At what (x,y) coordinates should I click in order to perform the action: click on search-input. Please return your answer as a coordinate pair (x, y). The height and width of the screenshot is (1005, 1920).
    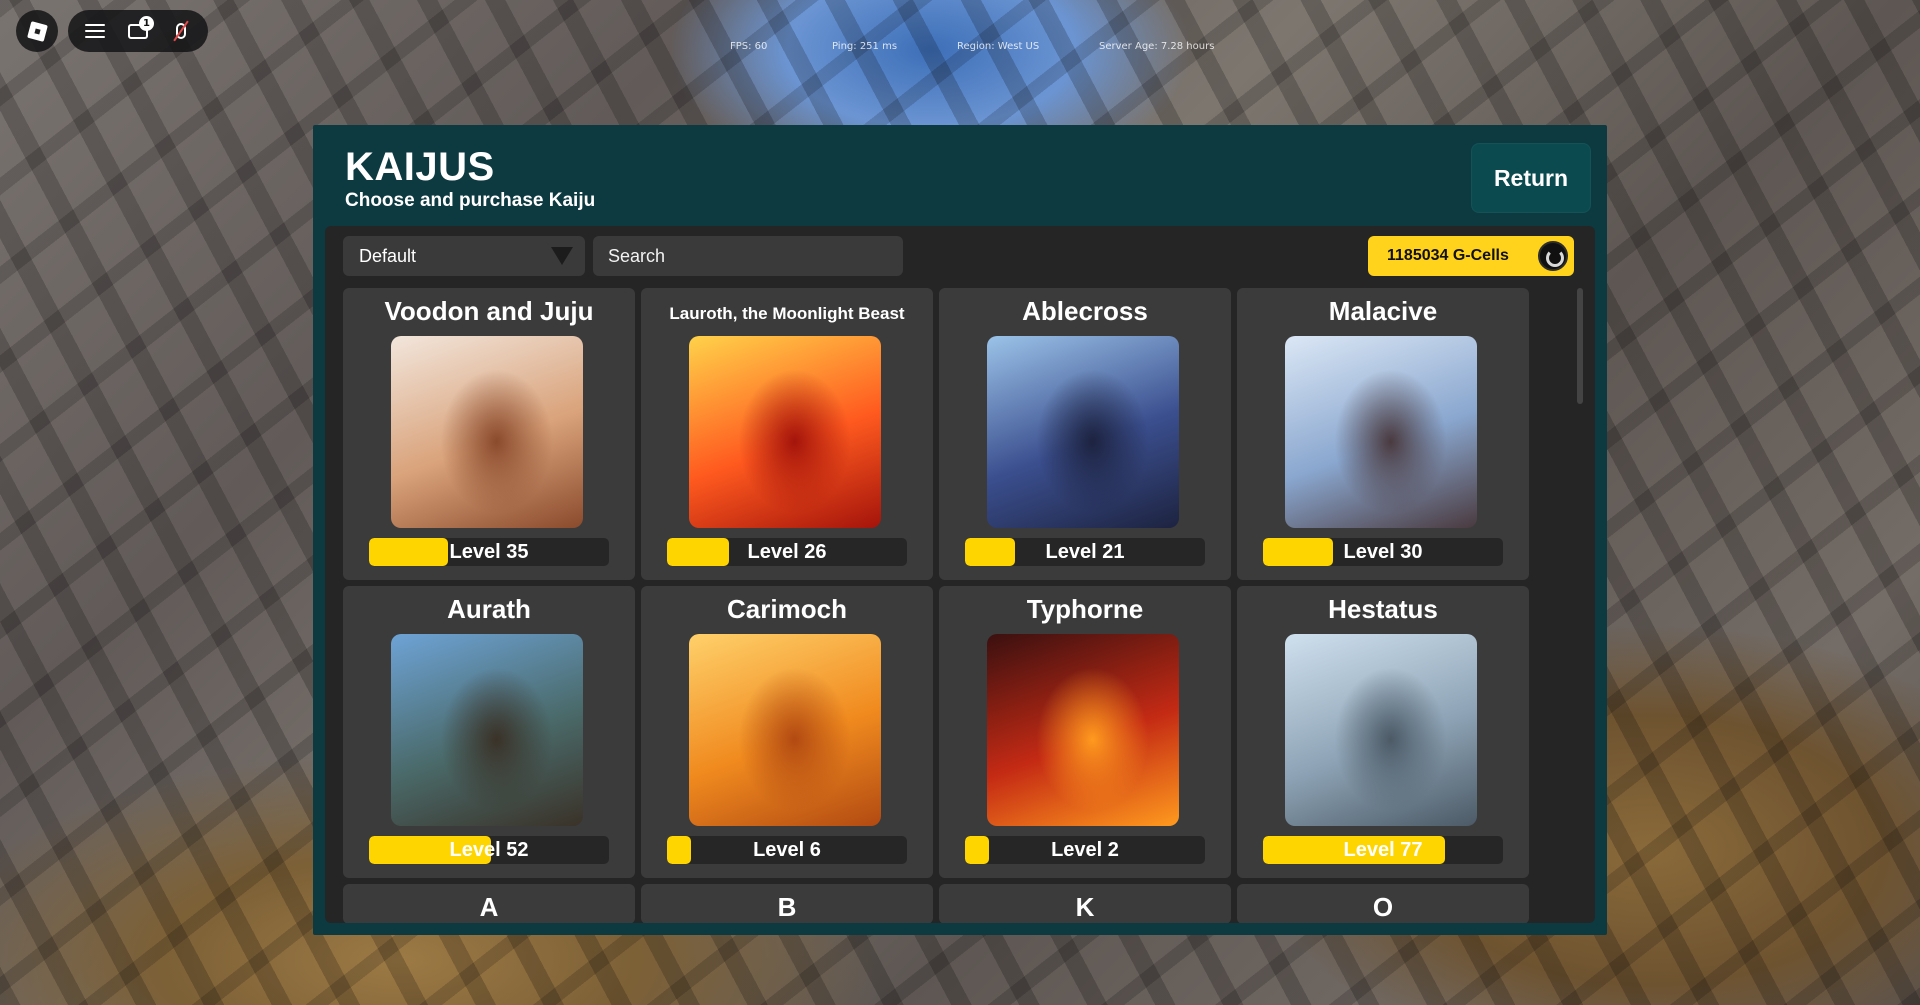
    Looking at the image, I should click on (748, 256).